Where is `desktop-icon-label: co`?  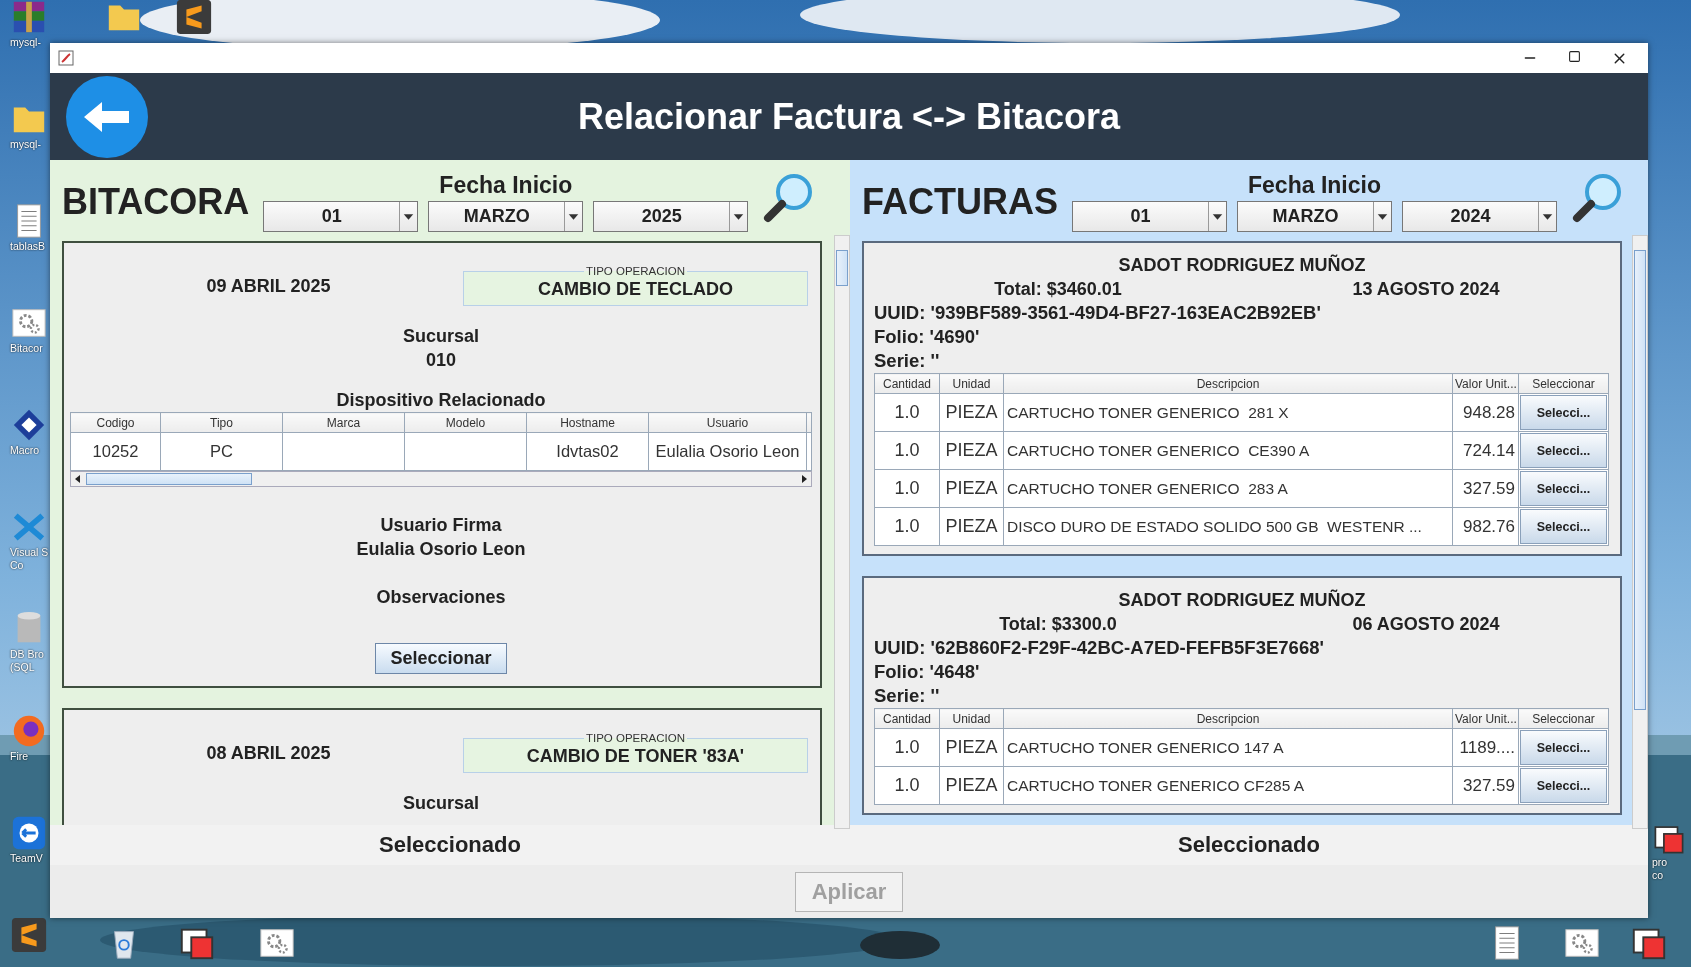 desktop-icon-label: co is located at coordinates (1658, 875).